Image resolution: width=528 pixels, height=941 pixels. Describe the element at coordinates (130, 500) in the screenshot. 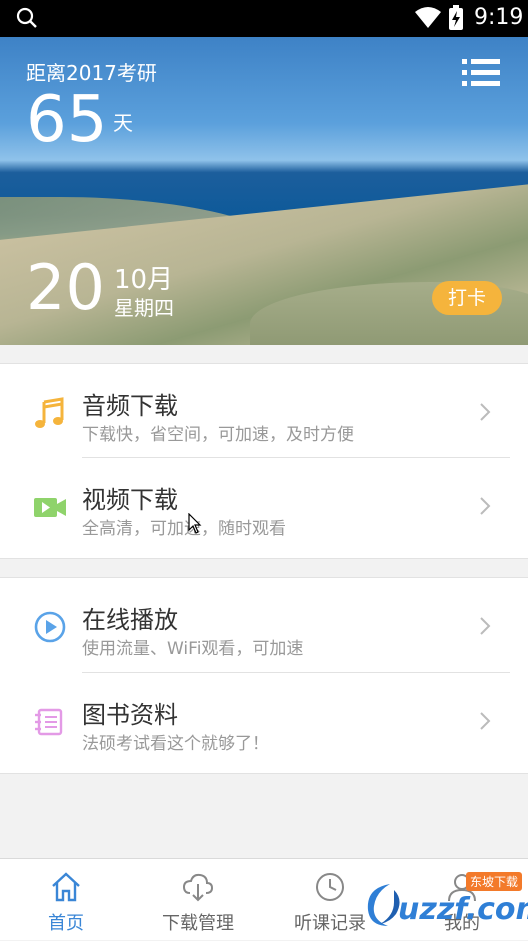

I see `menu-item-title: 视频下载` at that location.